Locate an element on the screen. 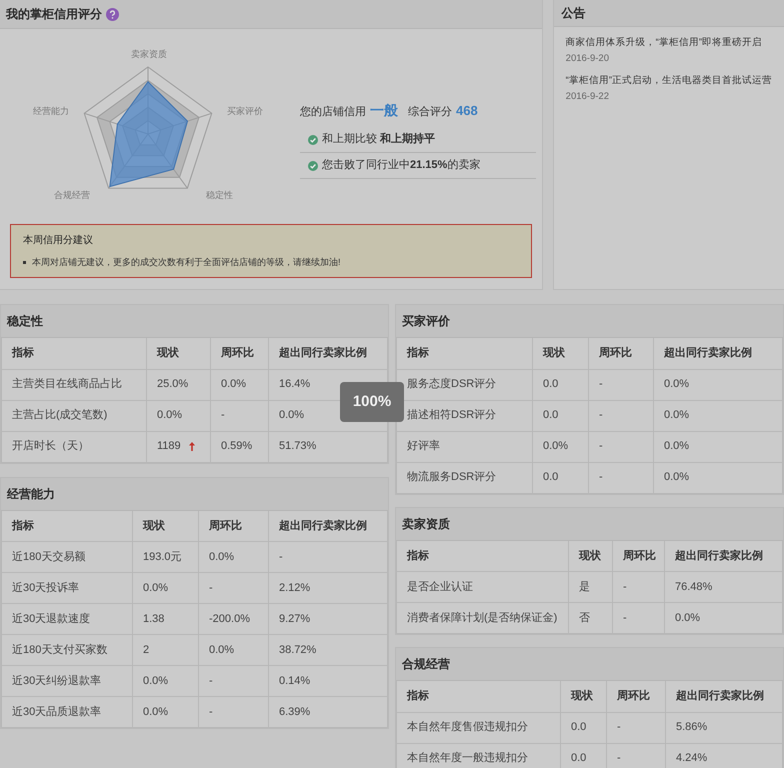  table-cell: 0.59% is located at coordinates (239, 446).